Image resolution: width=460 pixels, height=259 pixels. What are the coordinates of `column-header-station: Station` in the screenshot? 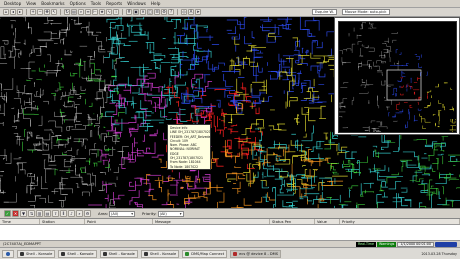 It's located at (62, 221).